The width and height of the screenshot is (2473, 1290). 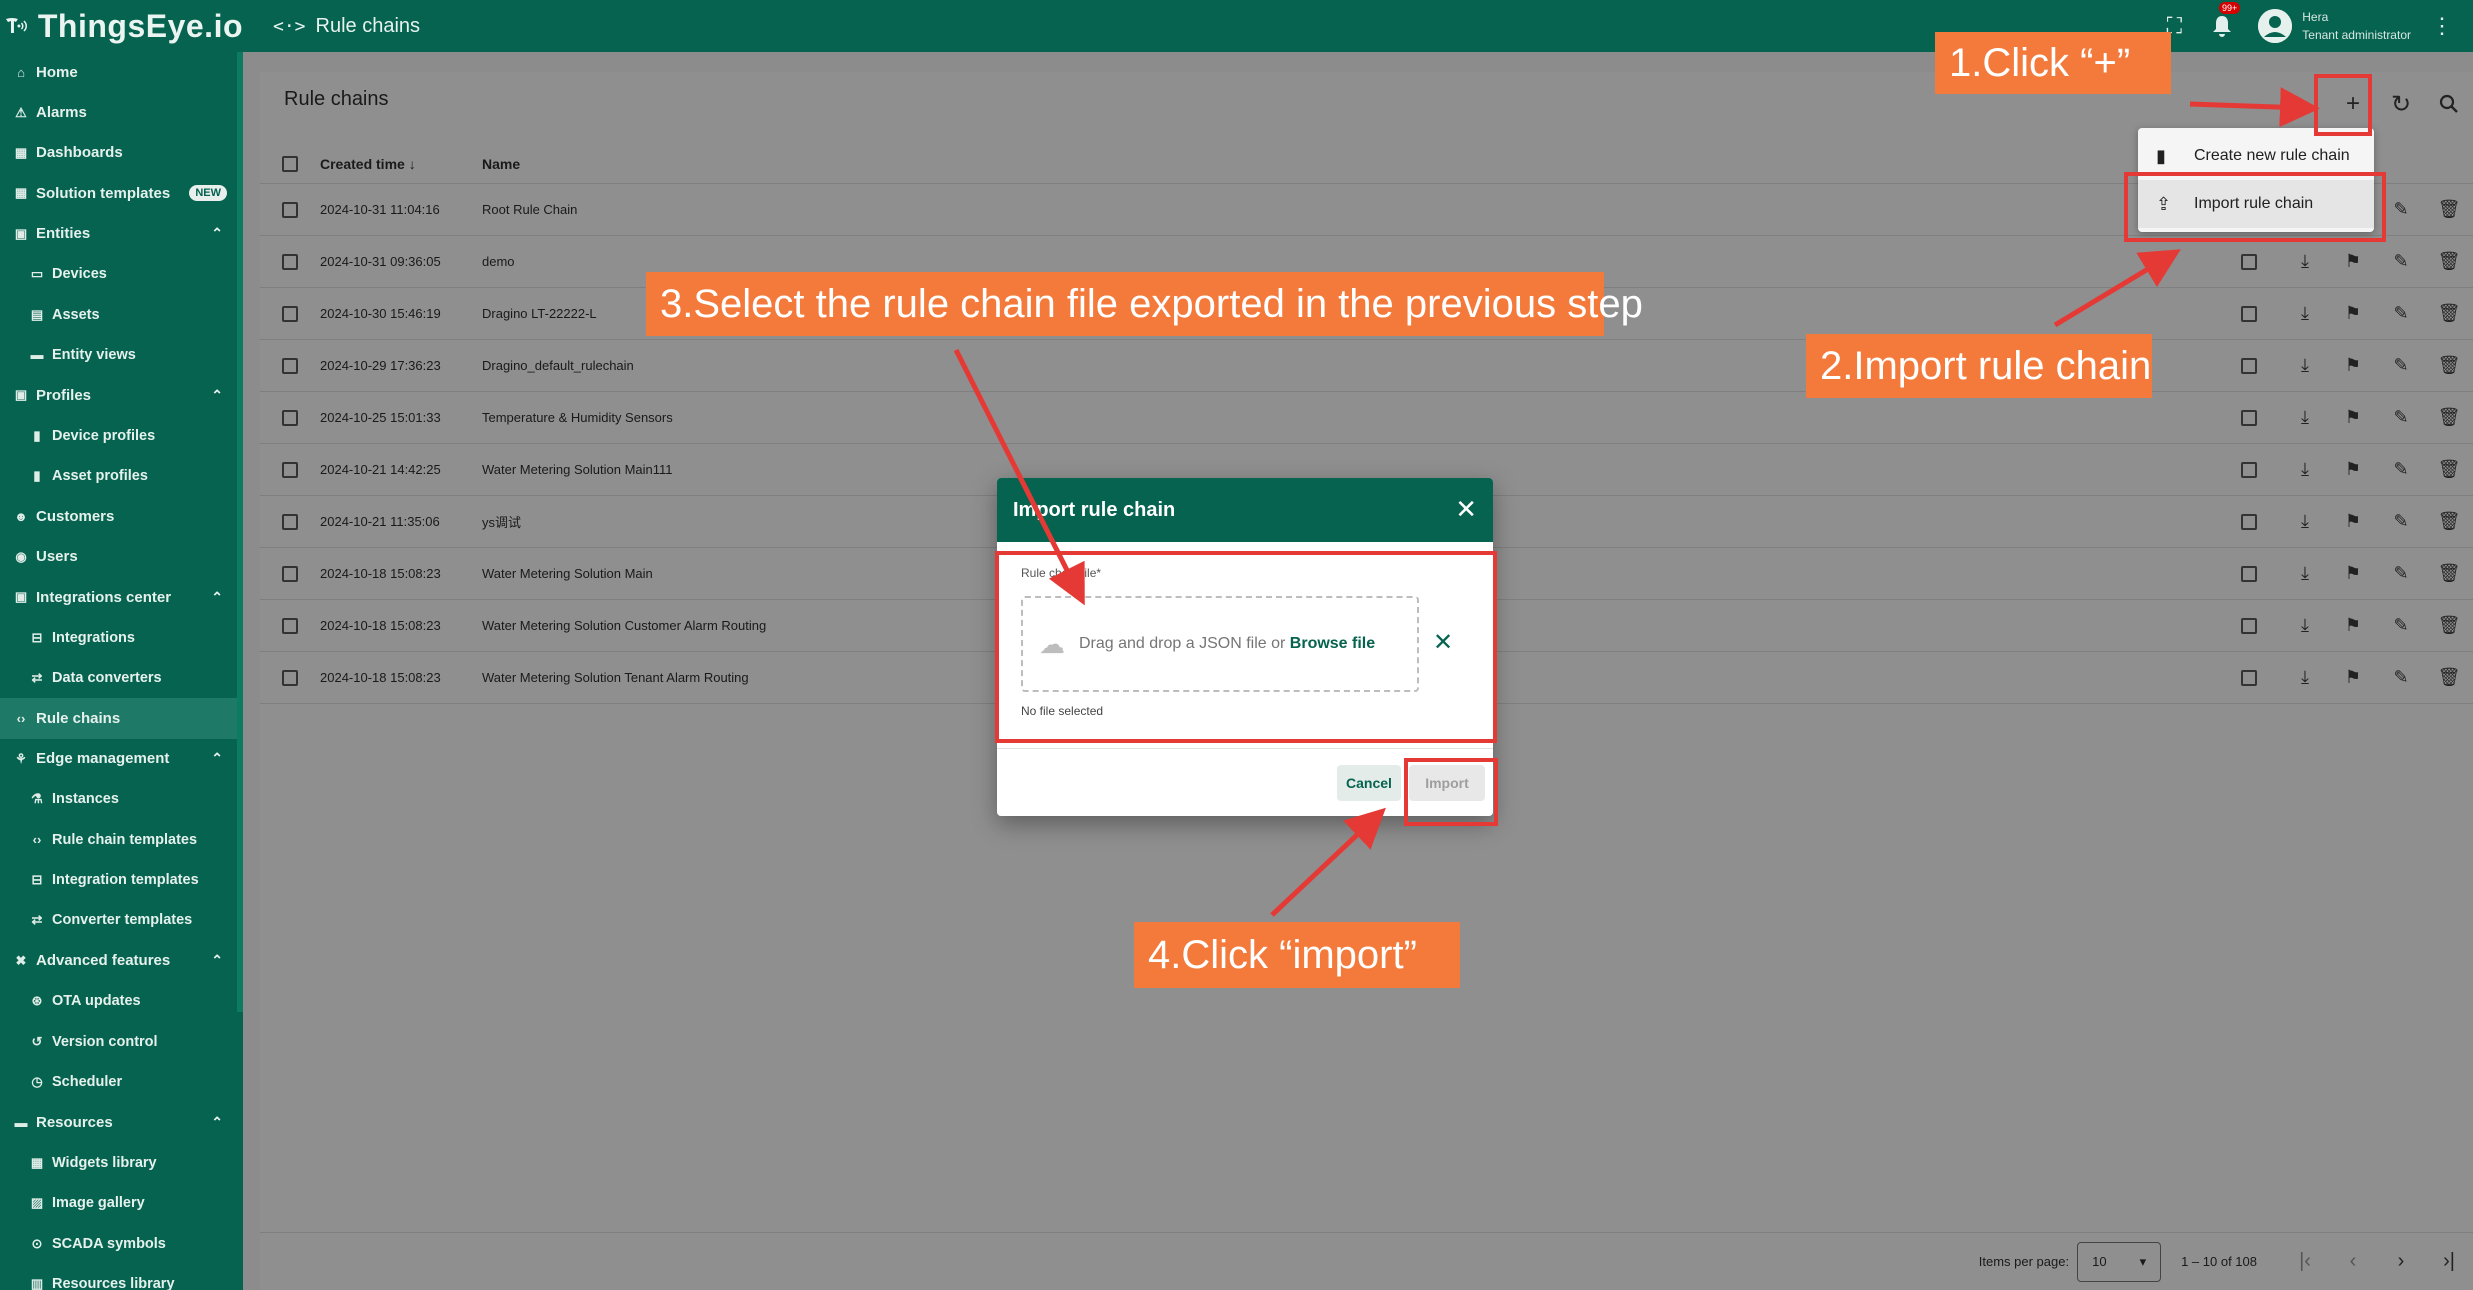 What do you see at coordinates (121, 920) in the screenshot?
I see `sidebar-item-converter-templates: ⇄ Converter templates` at bounding box center [121, 920].